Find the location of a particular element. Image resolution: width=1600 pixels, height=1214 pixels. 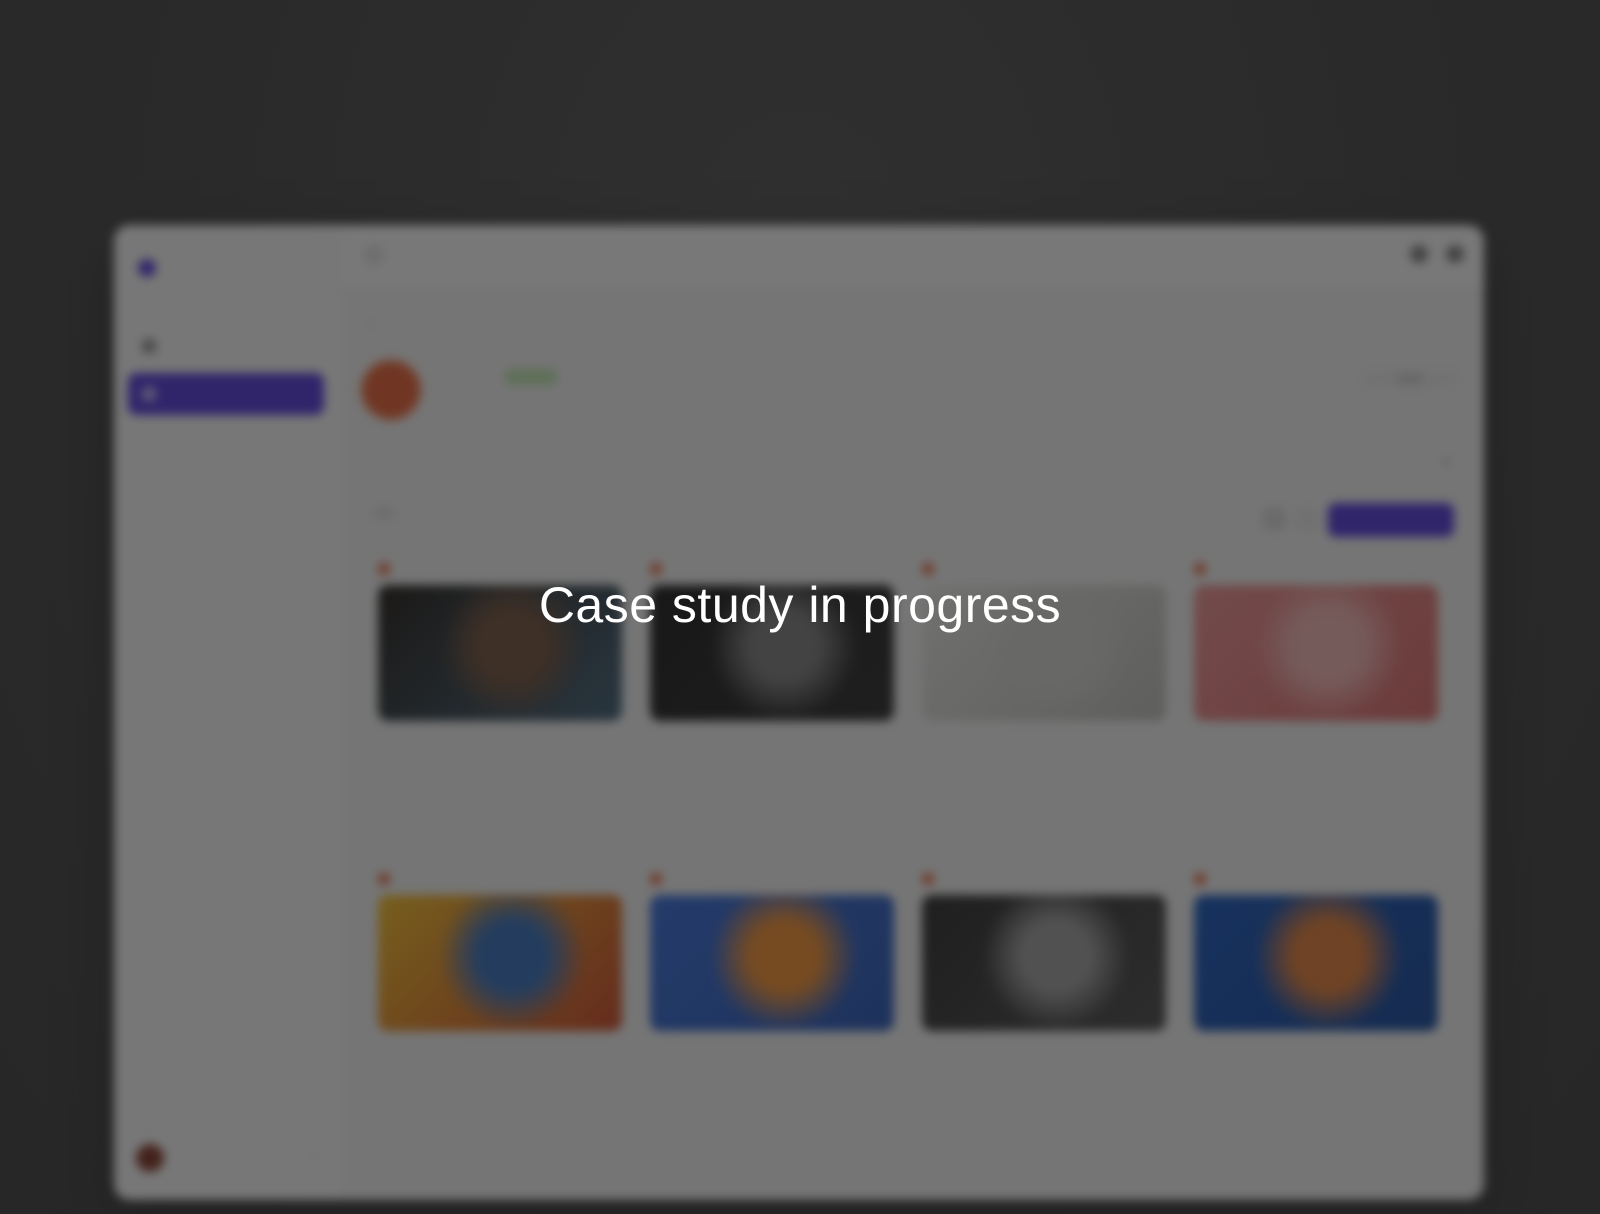

status-message: Case study in progress is located at coordinates (800, 605).